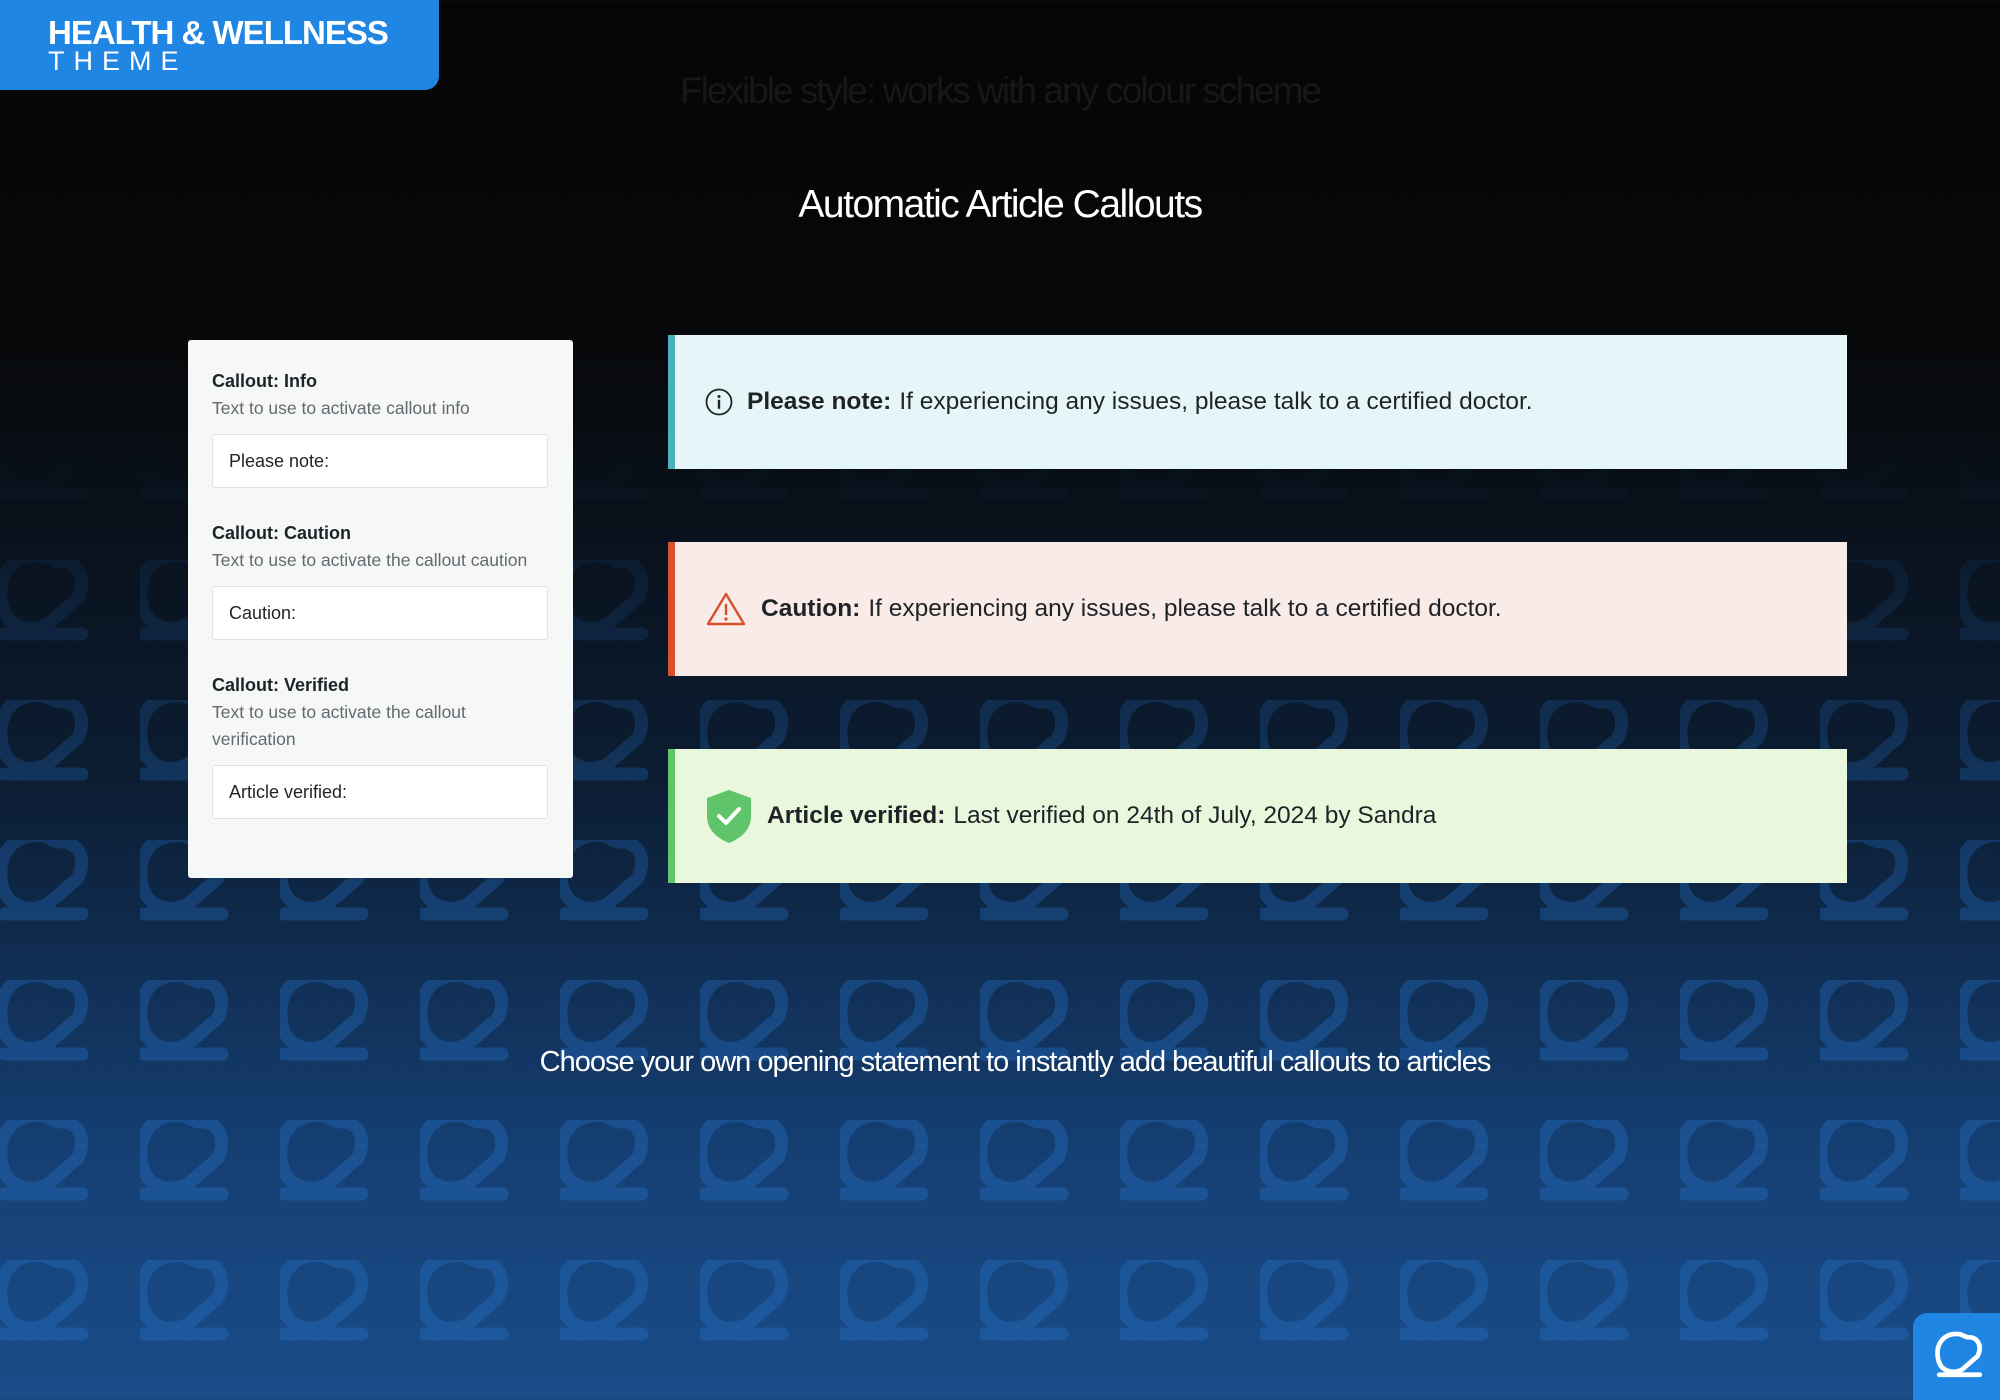 This screenshot has width=2000, height=1400. Describe the element at coordinates (811, 608) in the screenshot. I see `callout-lead: Caution:` at that location.